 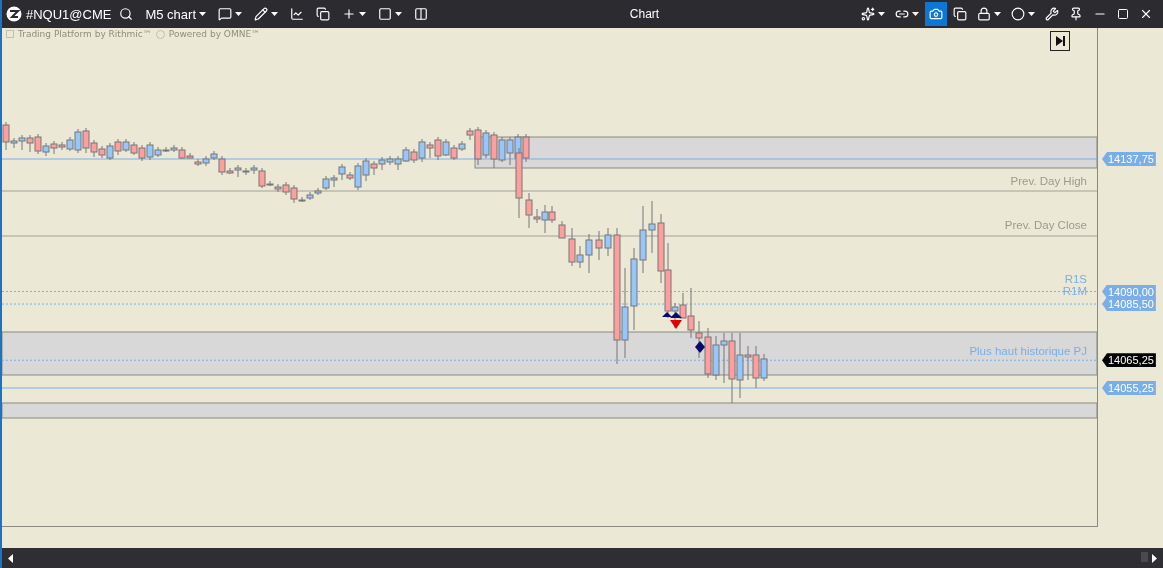 What do you see at coordinates (1074, 291) in the screenshot?
I see `level-label: R1M` at bounding box center [1074, 291].